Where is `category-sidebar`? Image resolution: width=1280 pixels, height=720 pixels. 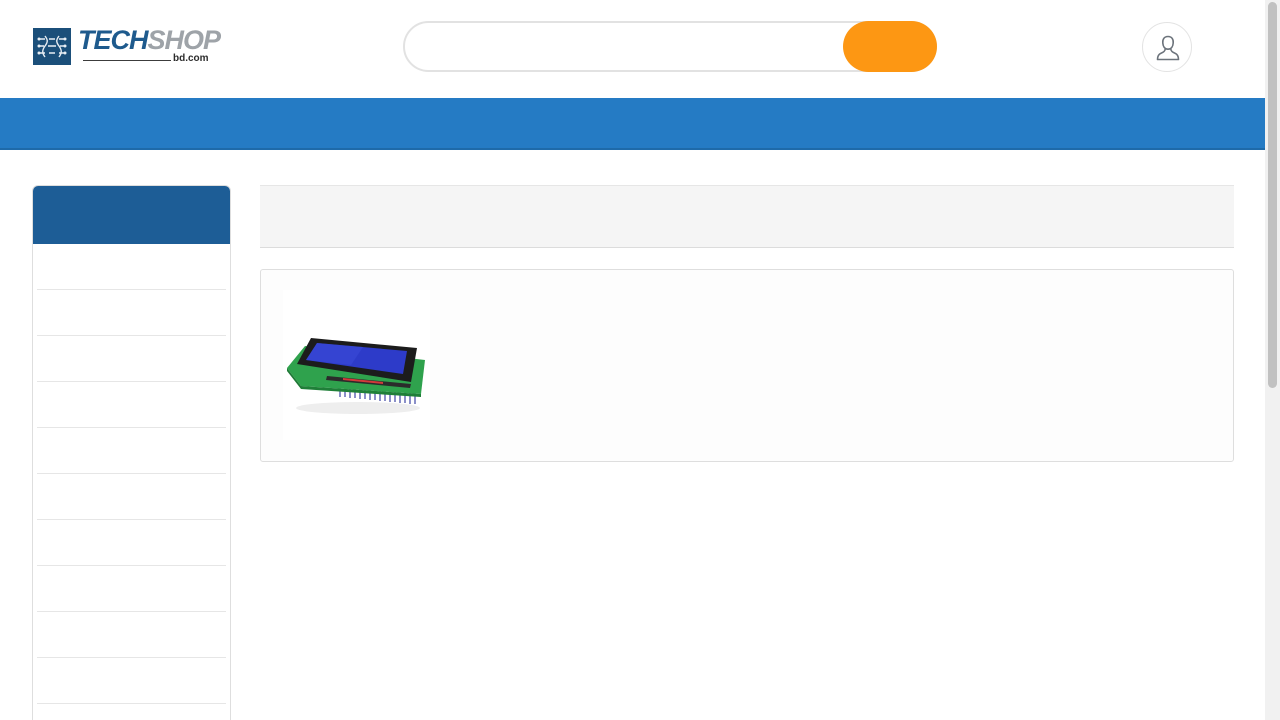 category-sidebar is located at coordinates (131, 452).